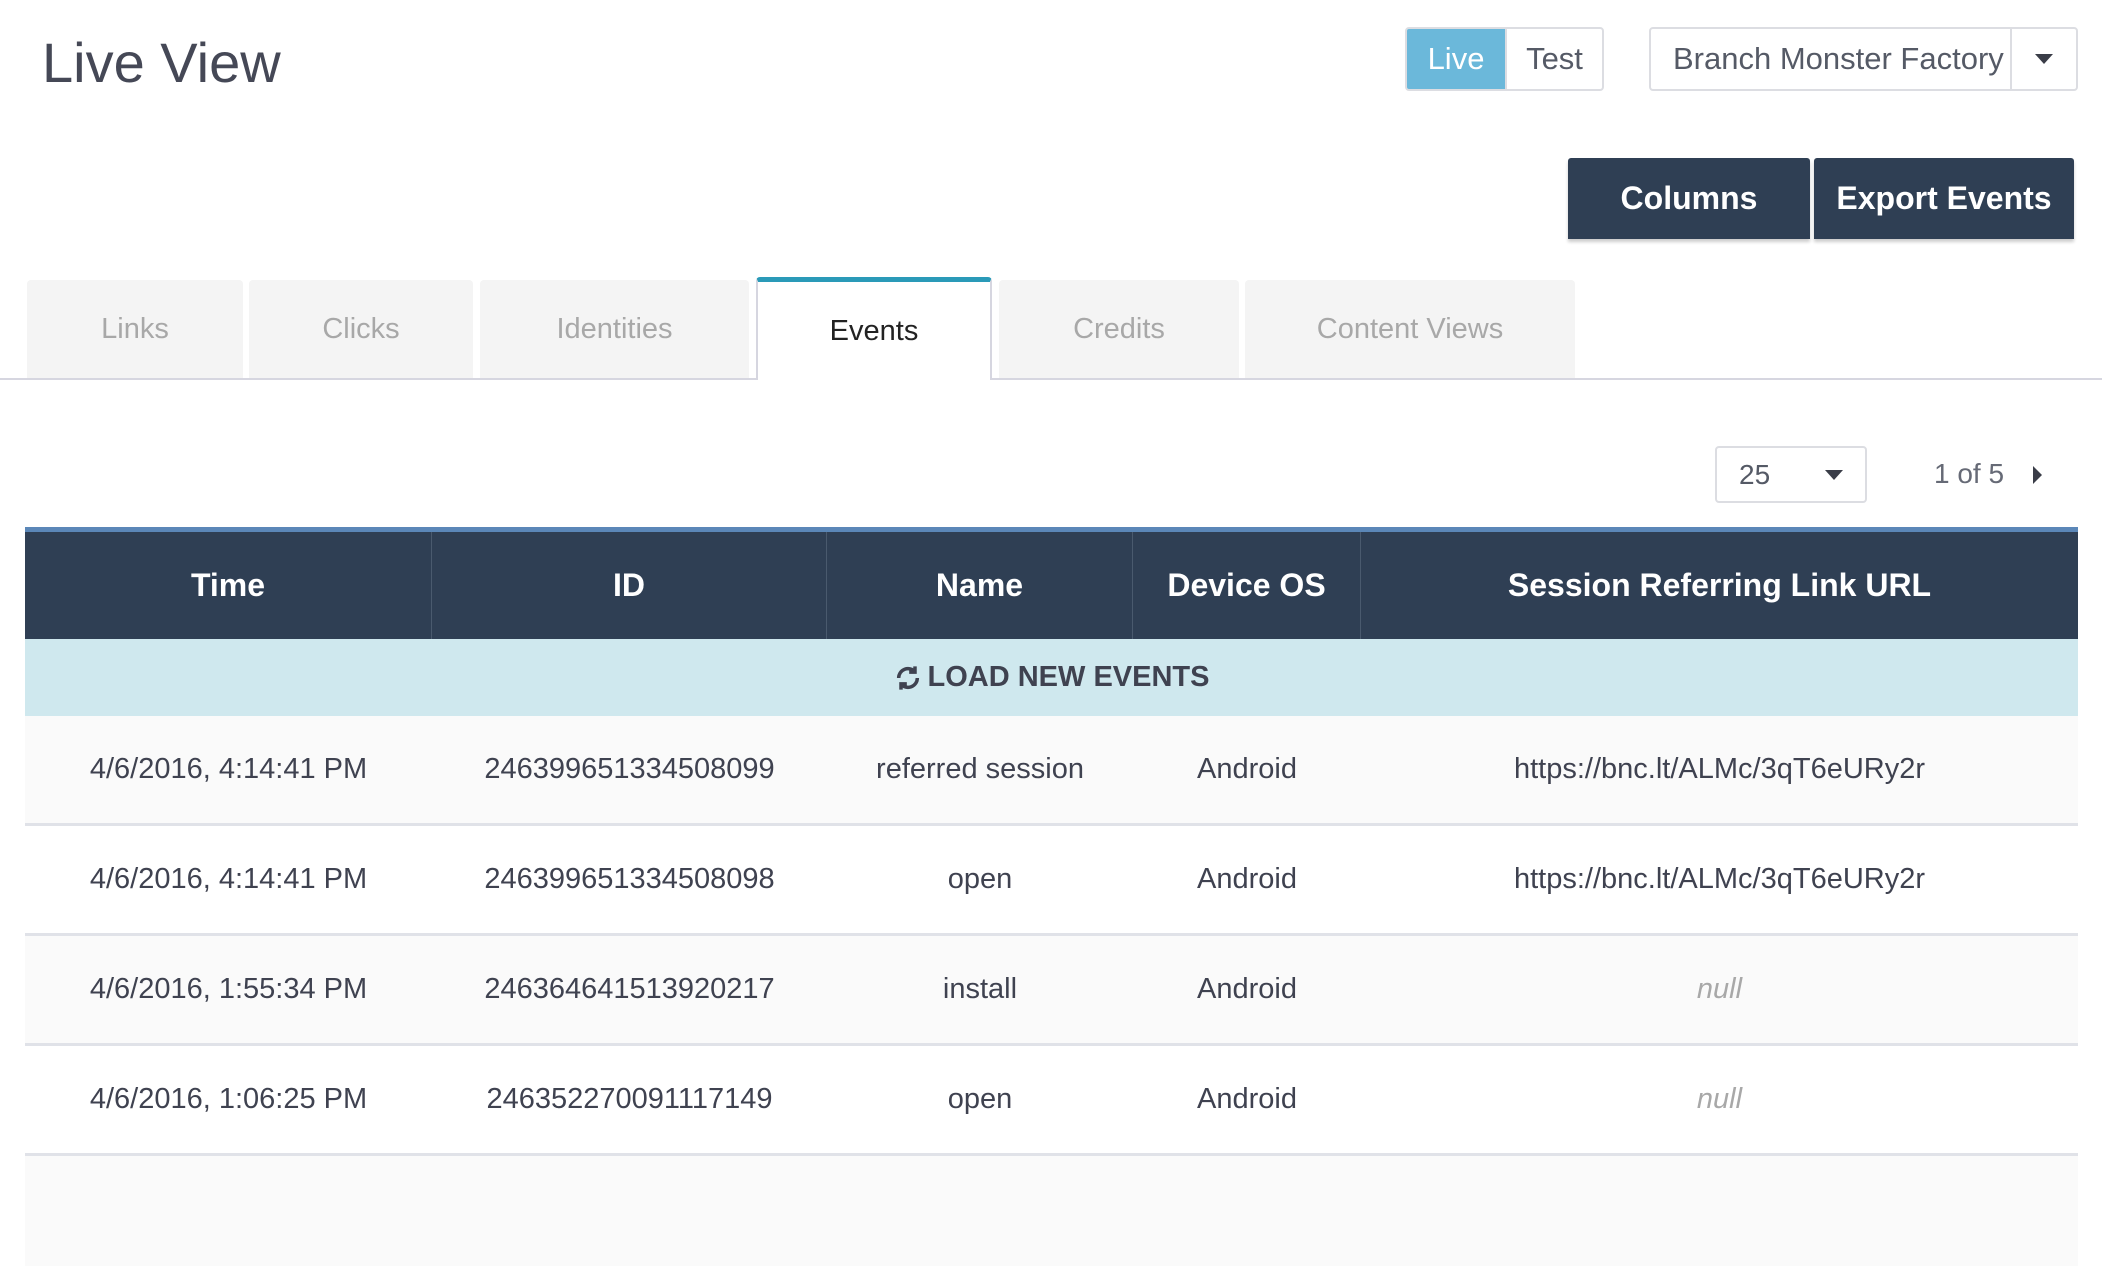 This screenshot has width=2102, height=1266. I want to click on tab-links: Links, so click(135, 329).